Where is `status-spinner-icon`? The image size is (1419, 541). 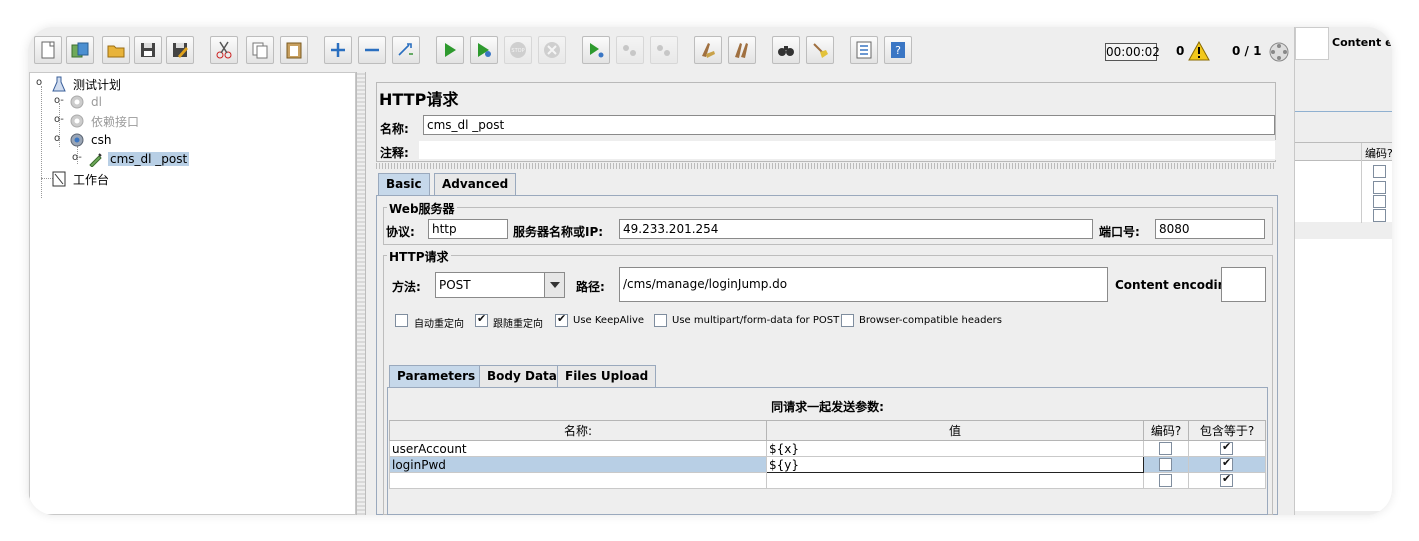 status-spinner-icon is located at coordinates (1279, 52).